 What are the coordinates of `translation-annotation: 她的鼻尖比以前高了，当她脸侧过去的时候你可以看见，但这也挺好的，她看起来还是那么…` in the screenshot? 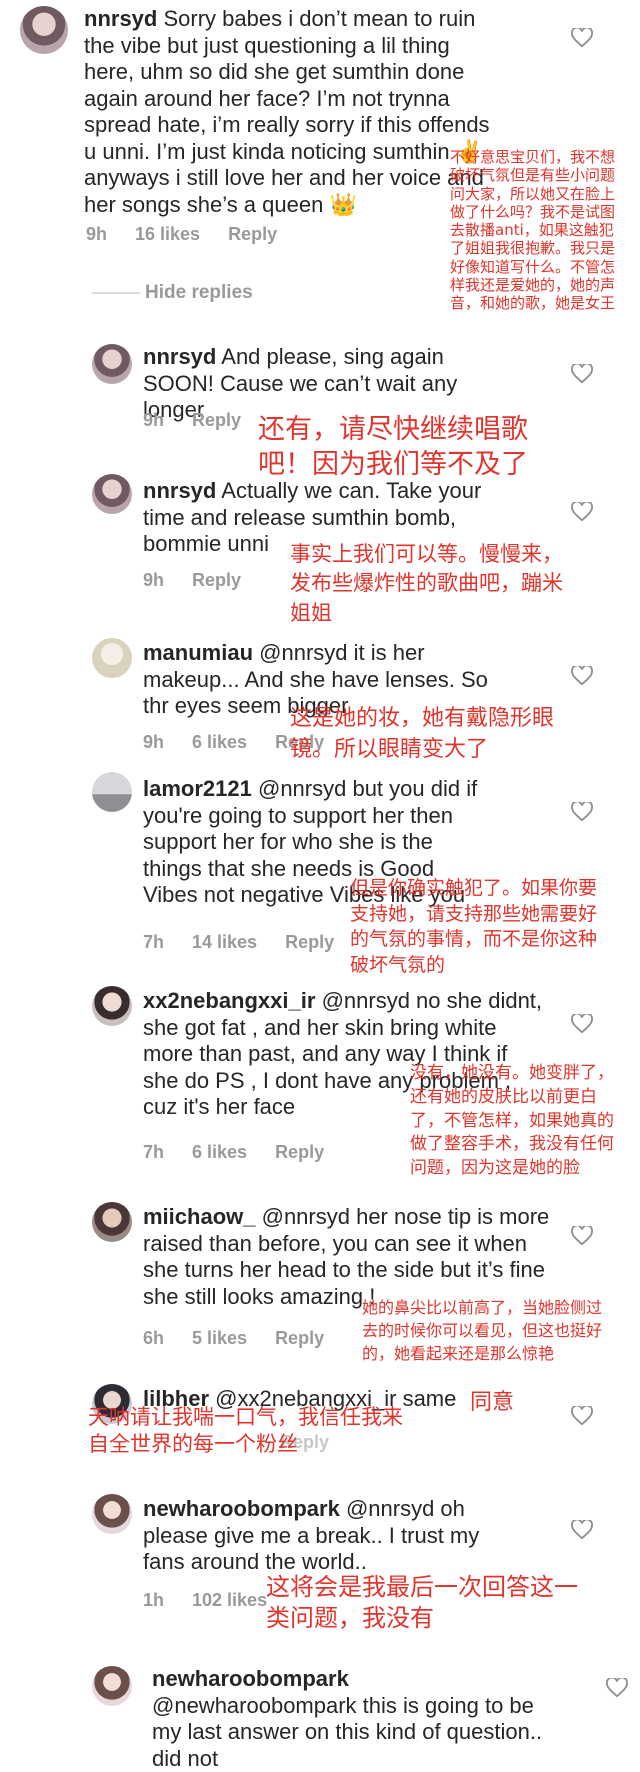 It's located at (482, 1331).